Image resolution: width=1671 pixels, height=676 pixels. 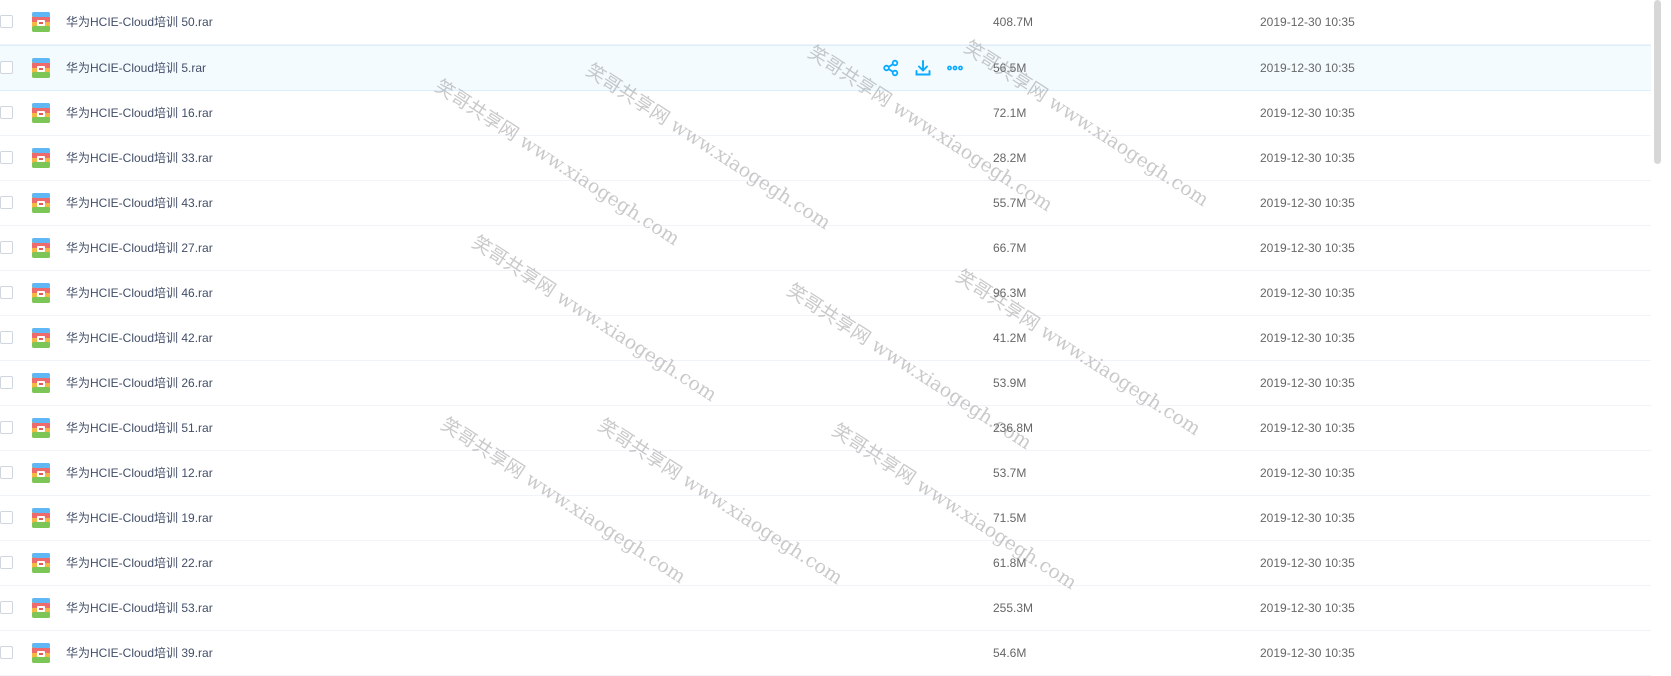 What do you see at coordinates (1013, 22) in the screenshot?
I see `file-size: 408.7M` at bounding box center [1013, 22].